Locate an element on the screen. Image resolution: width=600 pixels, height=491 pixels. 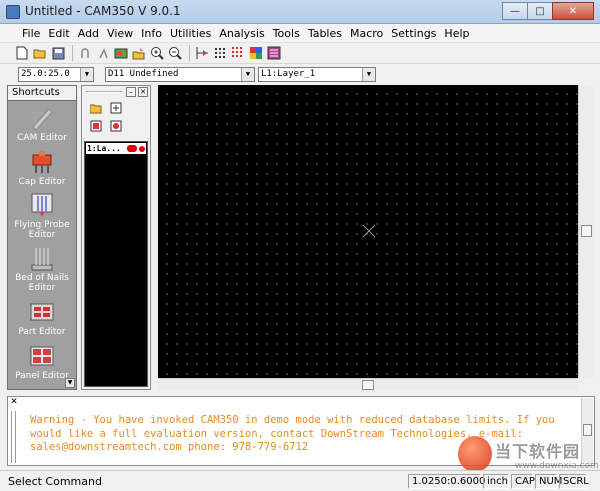
layer-panel-titlebar: – ✕ is located at coordinates (116, 92).